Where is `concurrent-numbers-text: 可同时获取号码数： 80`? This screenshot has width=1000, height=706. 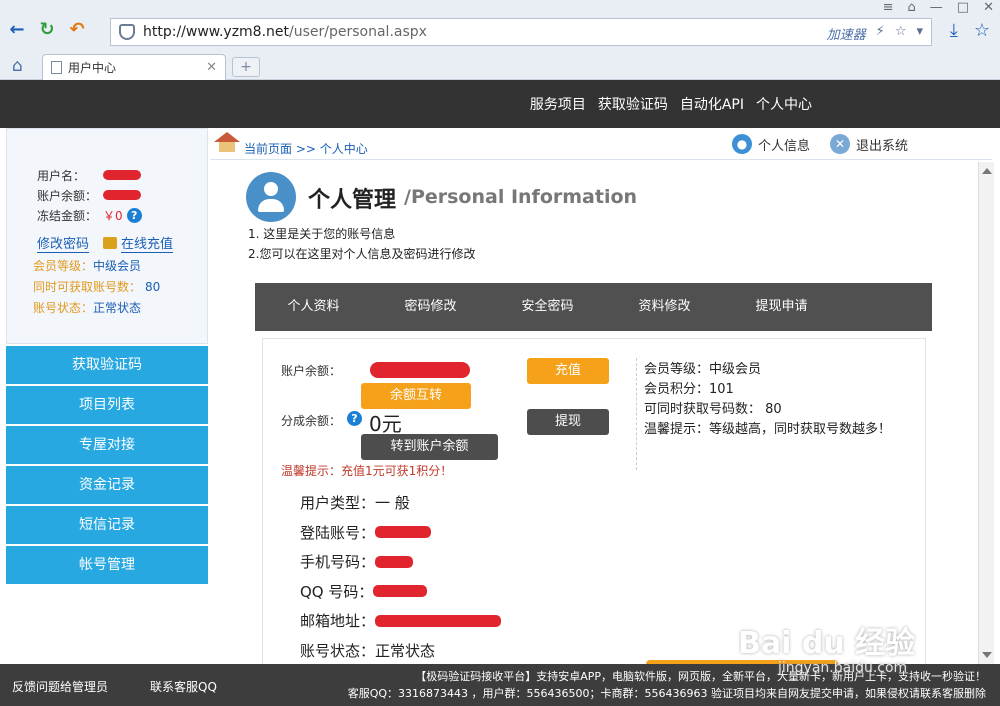
concurrent-numbers-text: 可同时获取号码数： 80 is located at coordinates (713, 409).